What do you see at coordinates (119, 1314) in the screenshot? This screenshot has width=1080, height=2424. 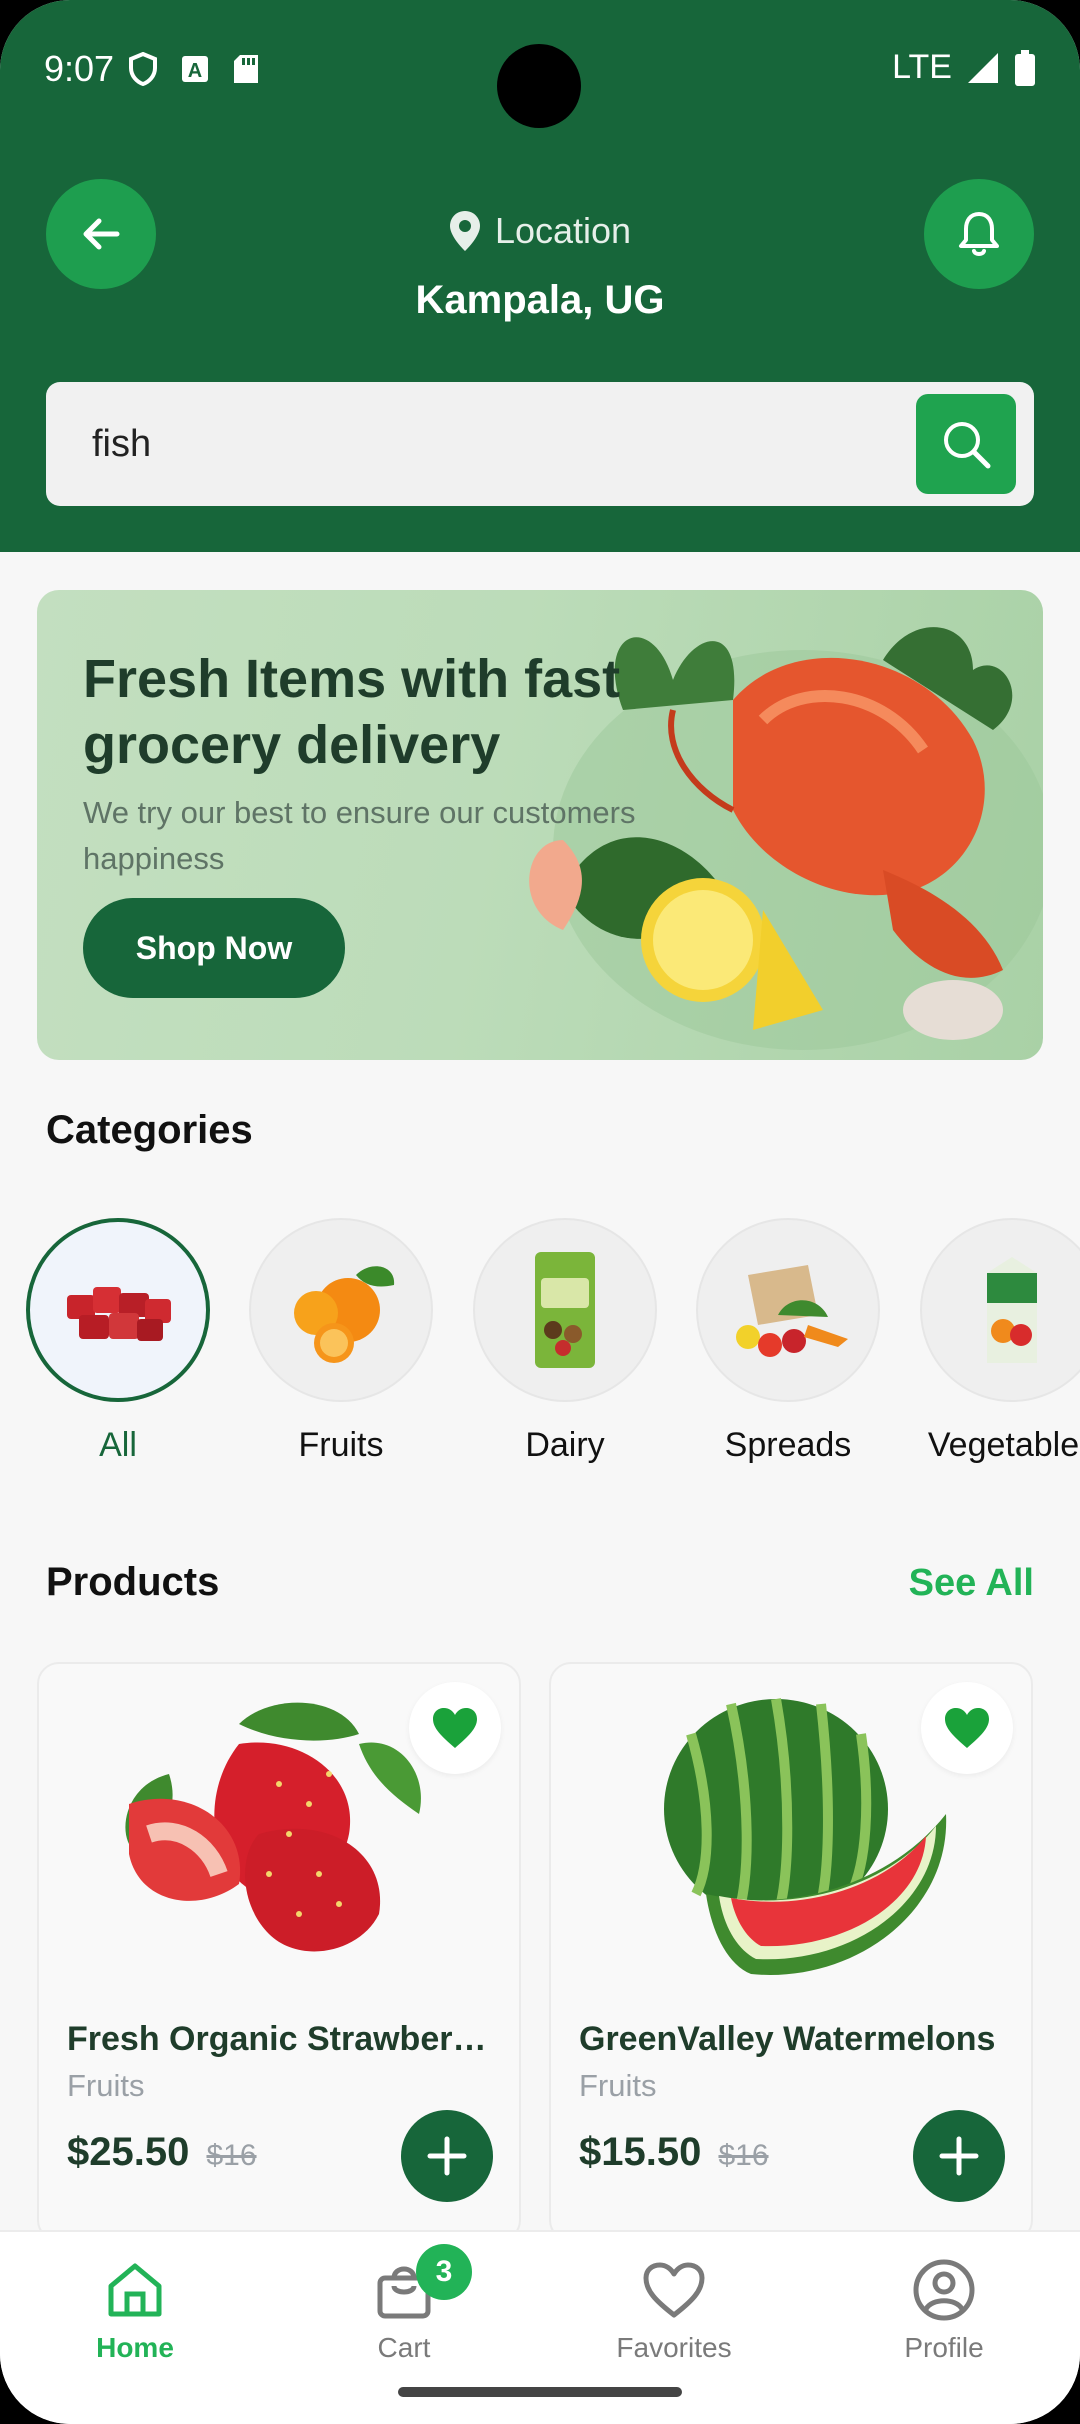 I see `meat-cubes-icon` at bounding box center [119, 1314].